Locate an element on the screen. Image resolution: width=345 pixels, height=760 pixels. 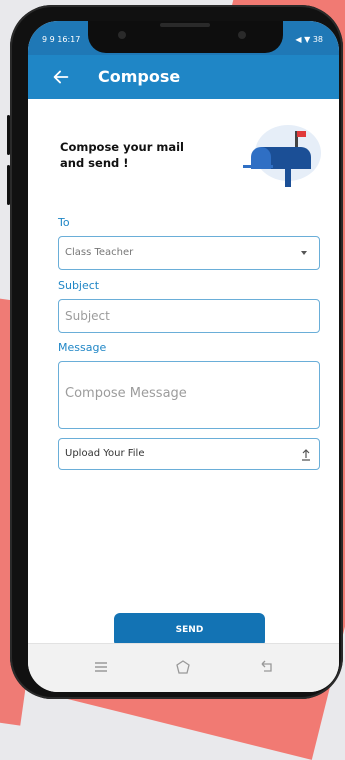
send-button: SEND is located at coordinates (189, 630).